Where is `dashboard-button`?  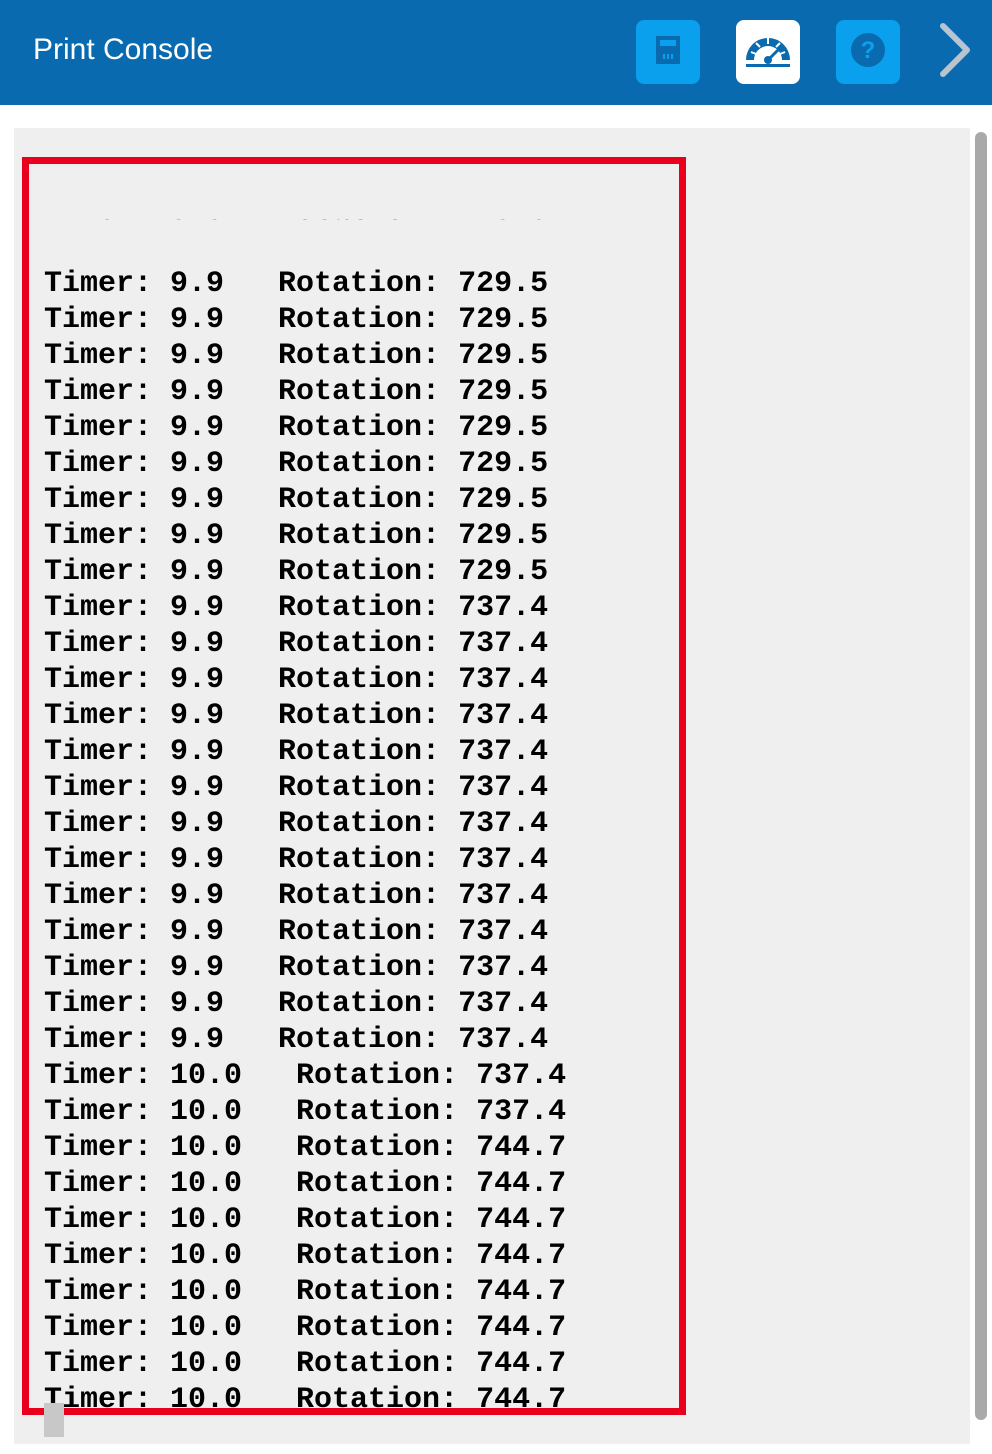 dashboard-button is located at coordinates (768, 52).